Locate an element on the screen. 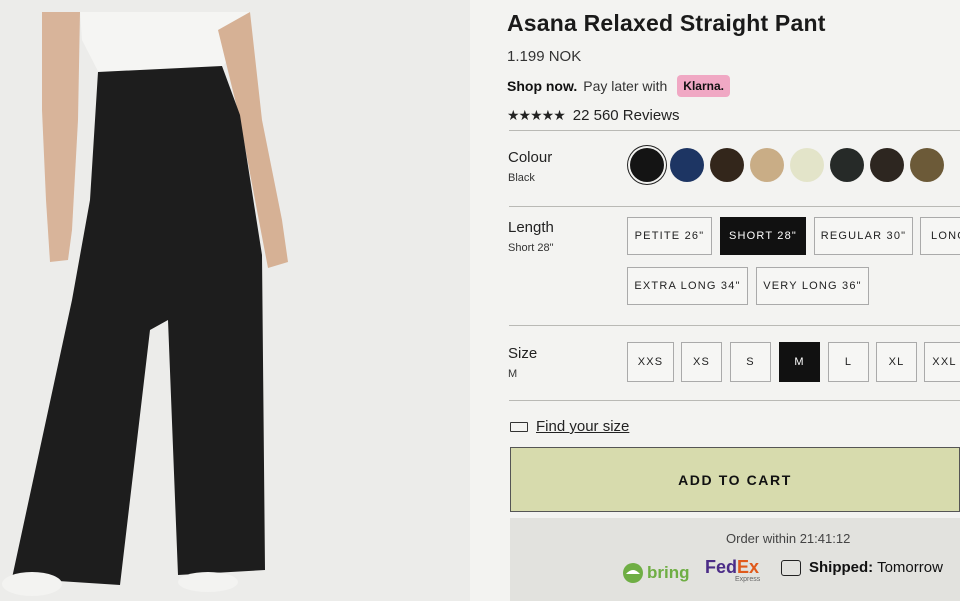  colour-swatch-charcoal is located at coordinates (847, 165).